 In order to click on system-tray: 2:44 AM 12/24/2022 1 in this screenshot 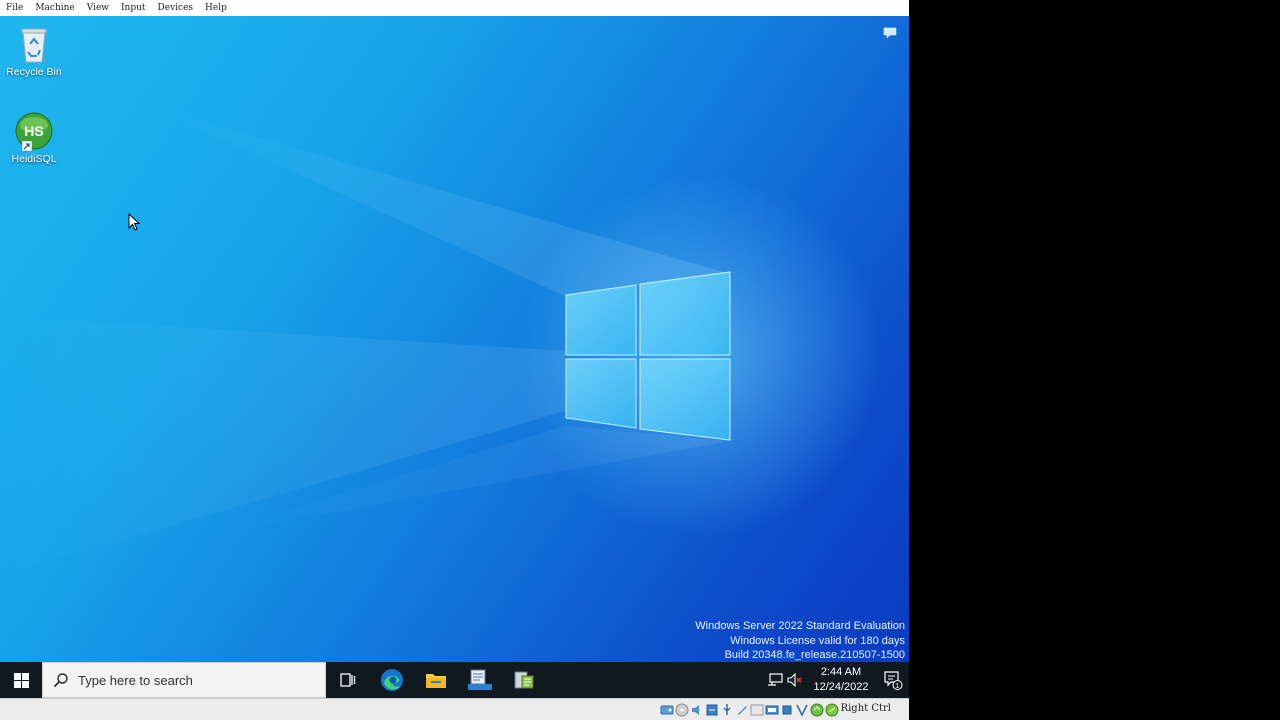, I will do `click(837, 680)`.